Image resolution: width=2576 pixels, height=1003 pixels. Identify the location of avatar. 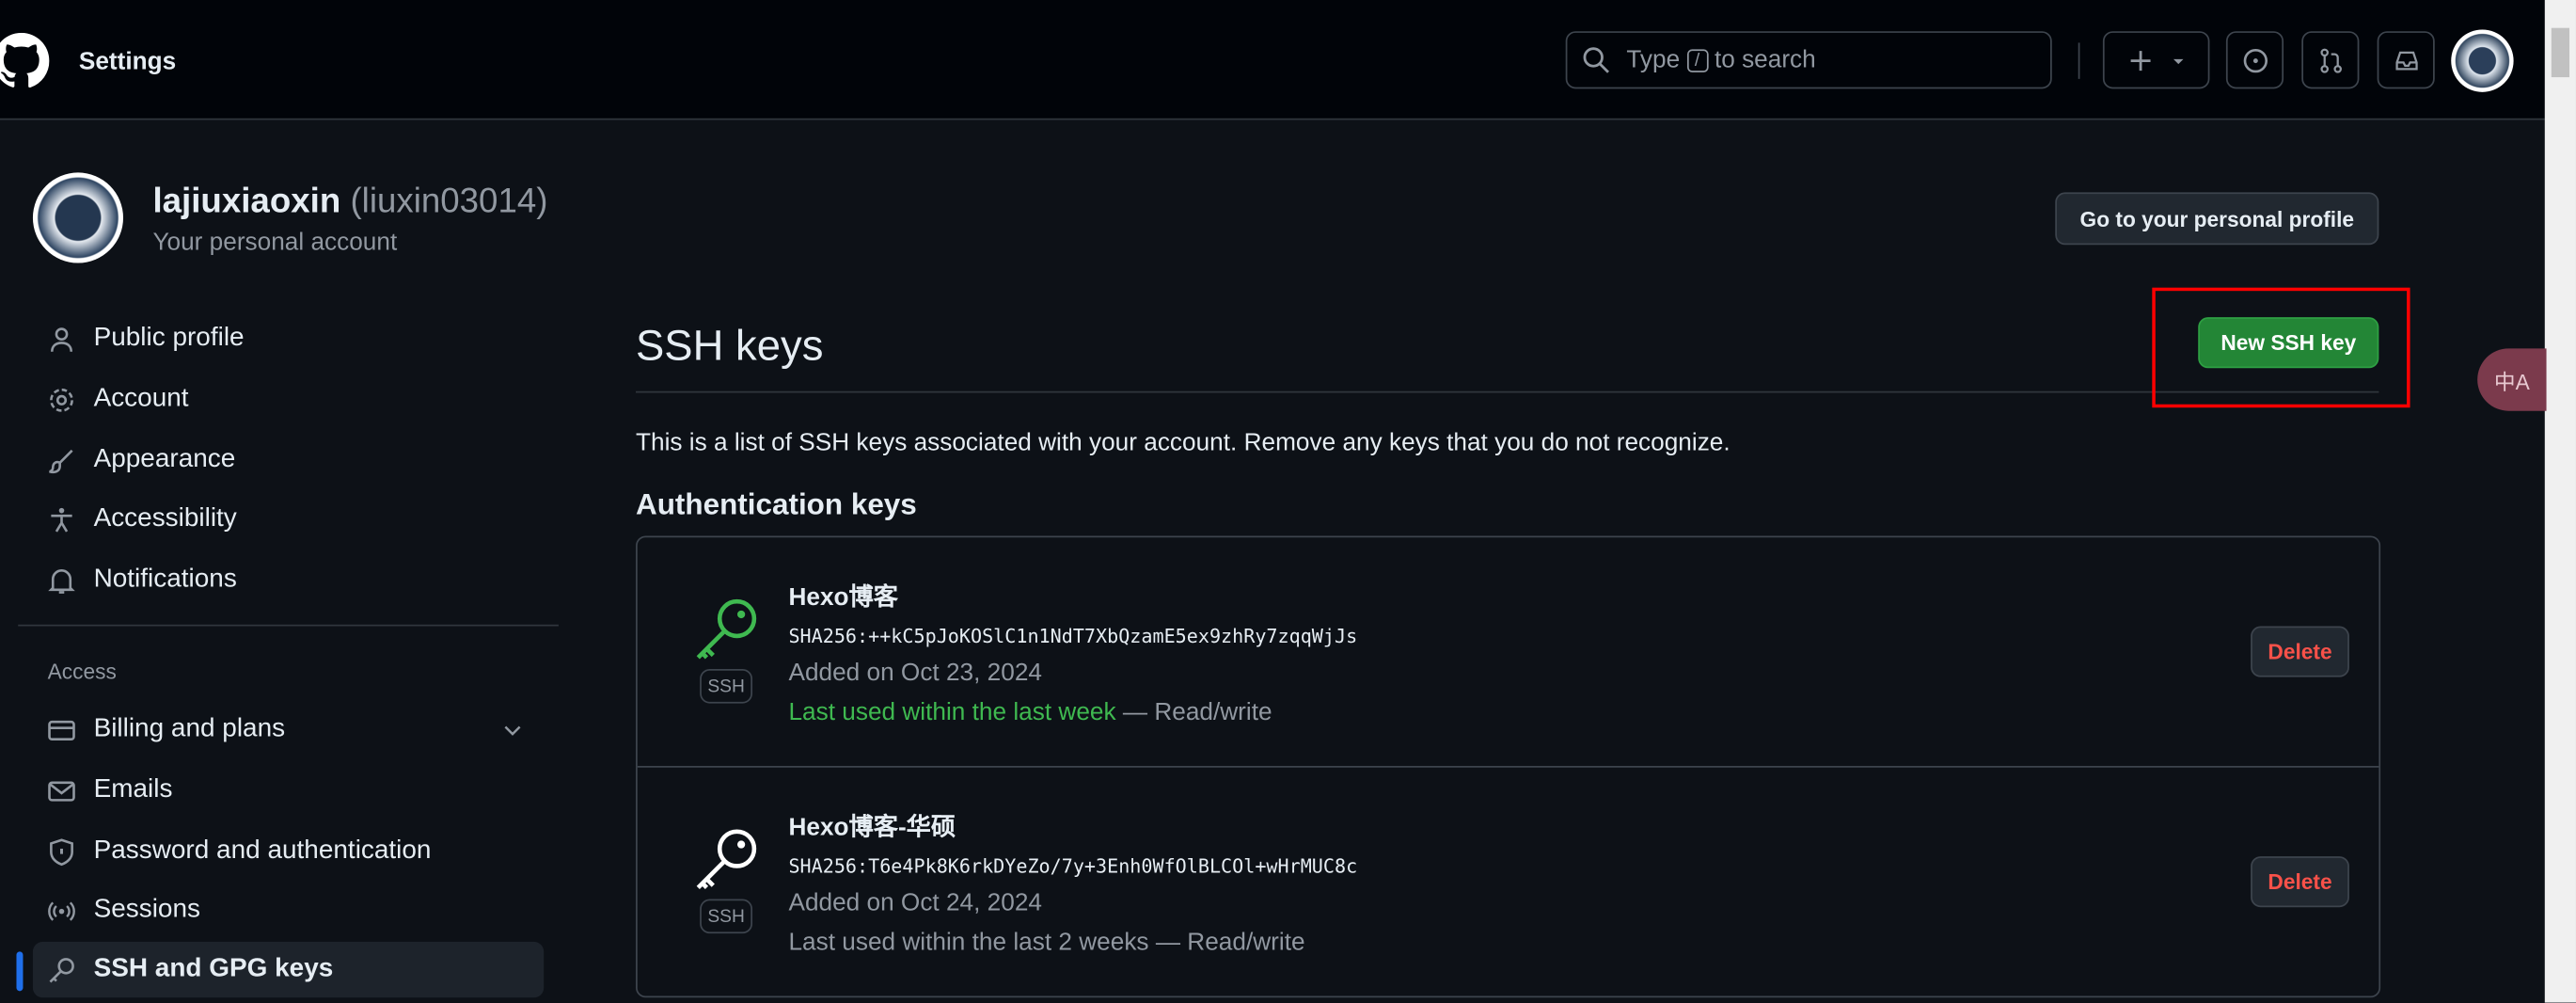
(2482, 60).